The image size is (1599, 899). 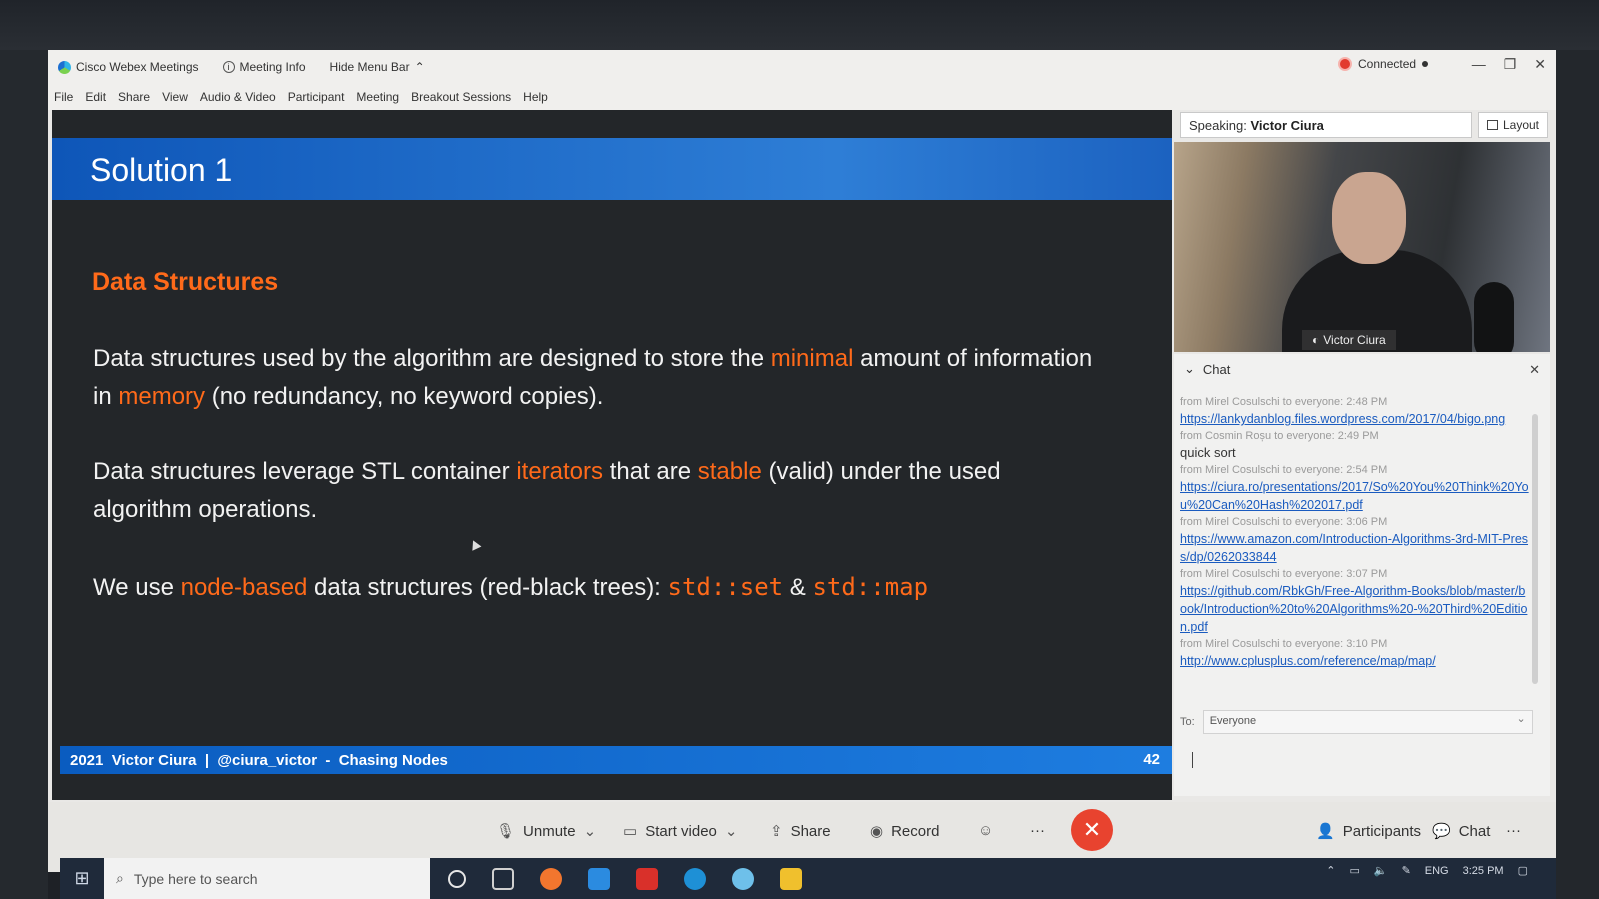 I want to click on reactions-button: ☺, so click(x=985, y=830).